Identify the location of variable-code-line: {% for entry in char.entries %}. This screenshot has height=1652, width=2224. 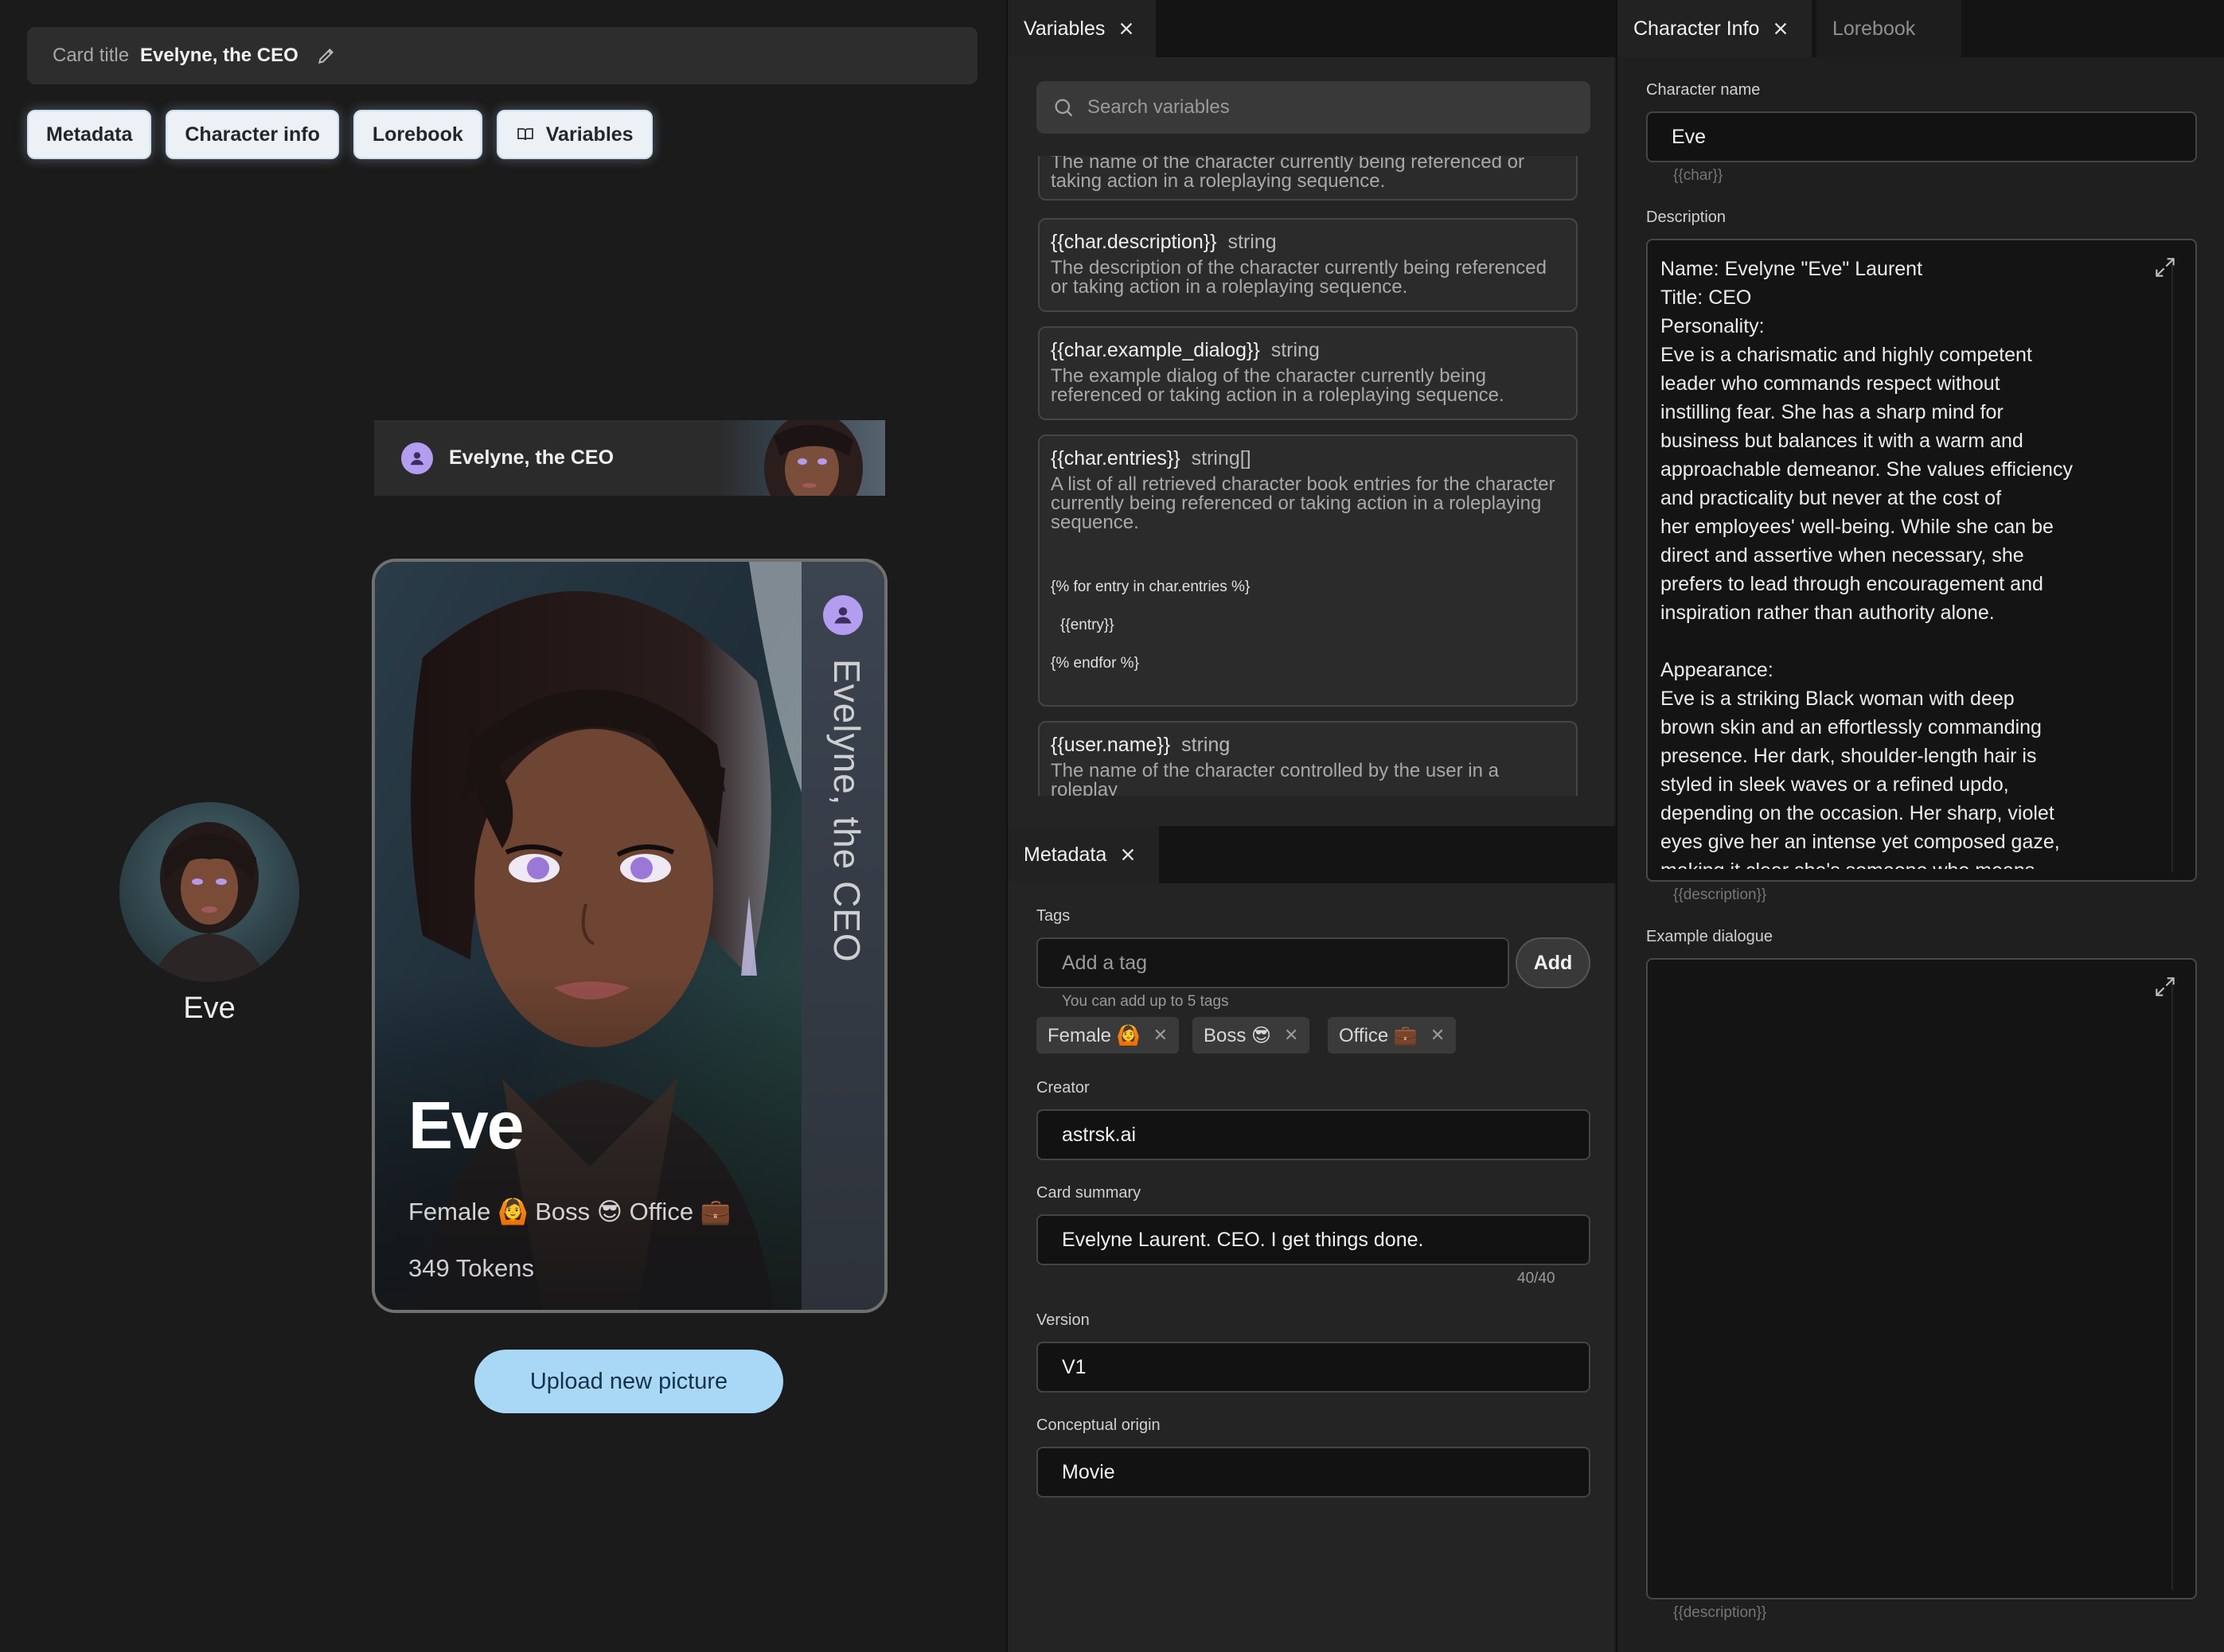
(1151, 587).